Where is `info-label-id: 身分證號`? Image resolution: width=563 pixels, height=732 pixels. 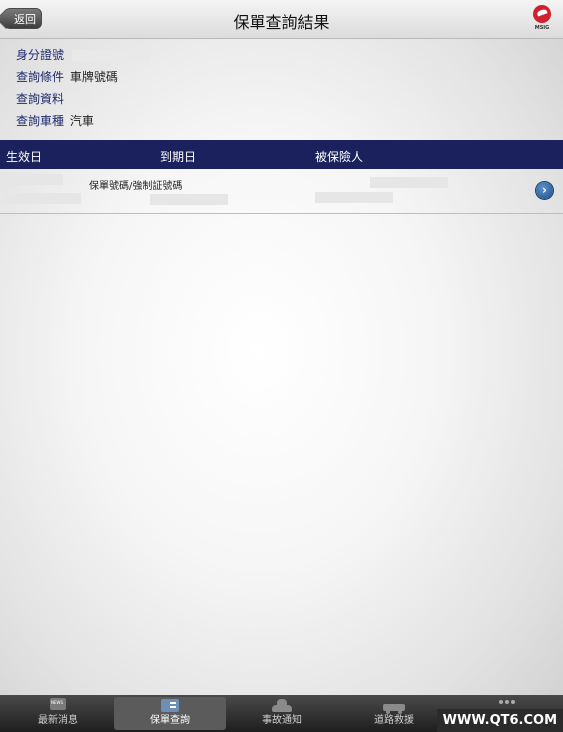 info-label-id: 身分證號 is located at coordinates (40, 55).